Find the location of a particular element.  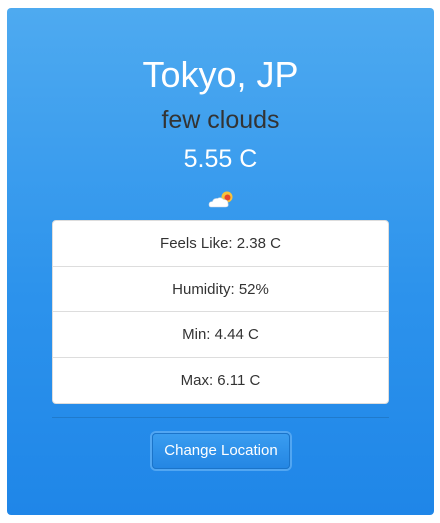

max-temp-item: Max: 6.11 C is located at coordinates (220, 380).